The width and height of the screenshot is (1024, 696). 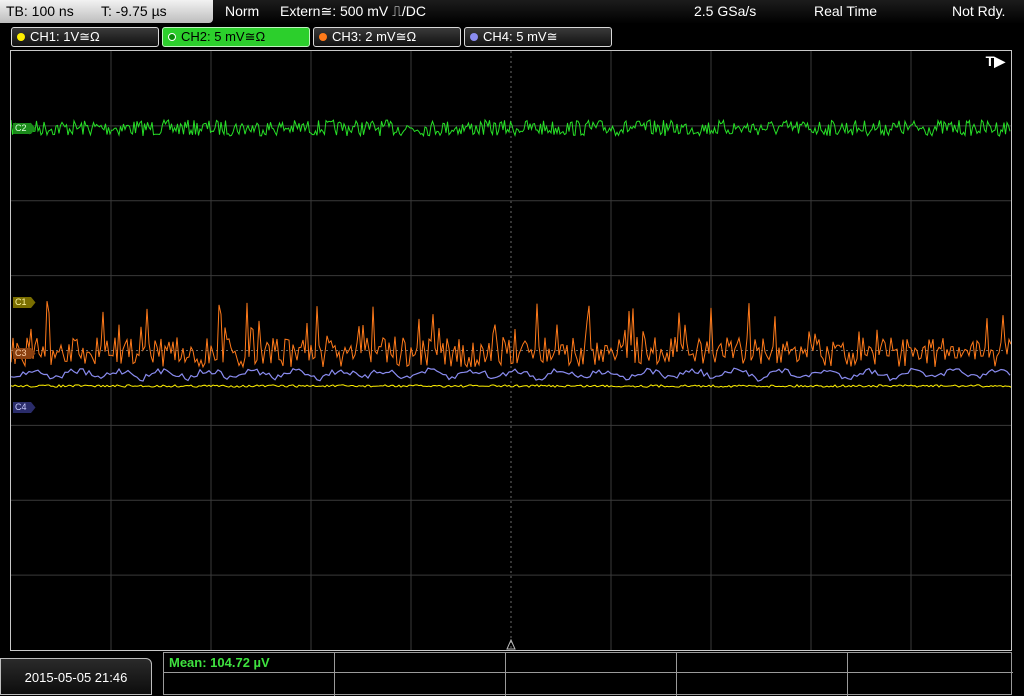 What do you see at coordinates (24, 407) in the screenshot?
I see `channel-4-ground-marker: C4` at bounding box center [24, 407].